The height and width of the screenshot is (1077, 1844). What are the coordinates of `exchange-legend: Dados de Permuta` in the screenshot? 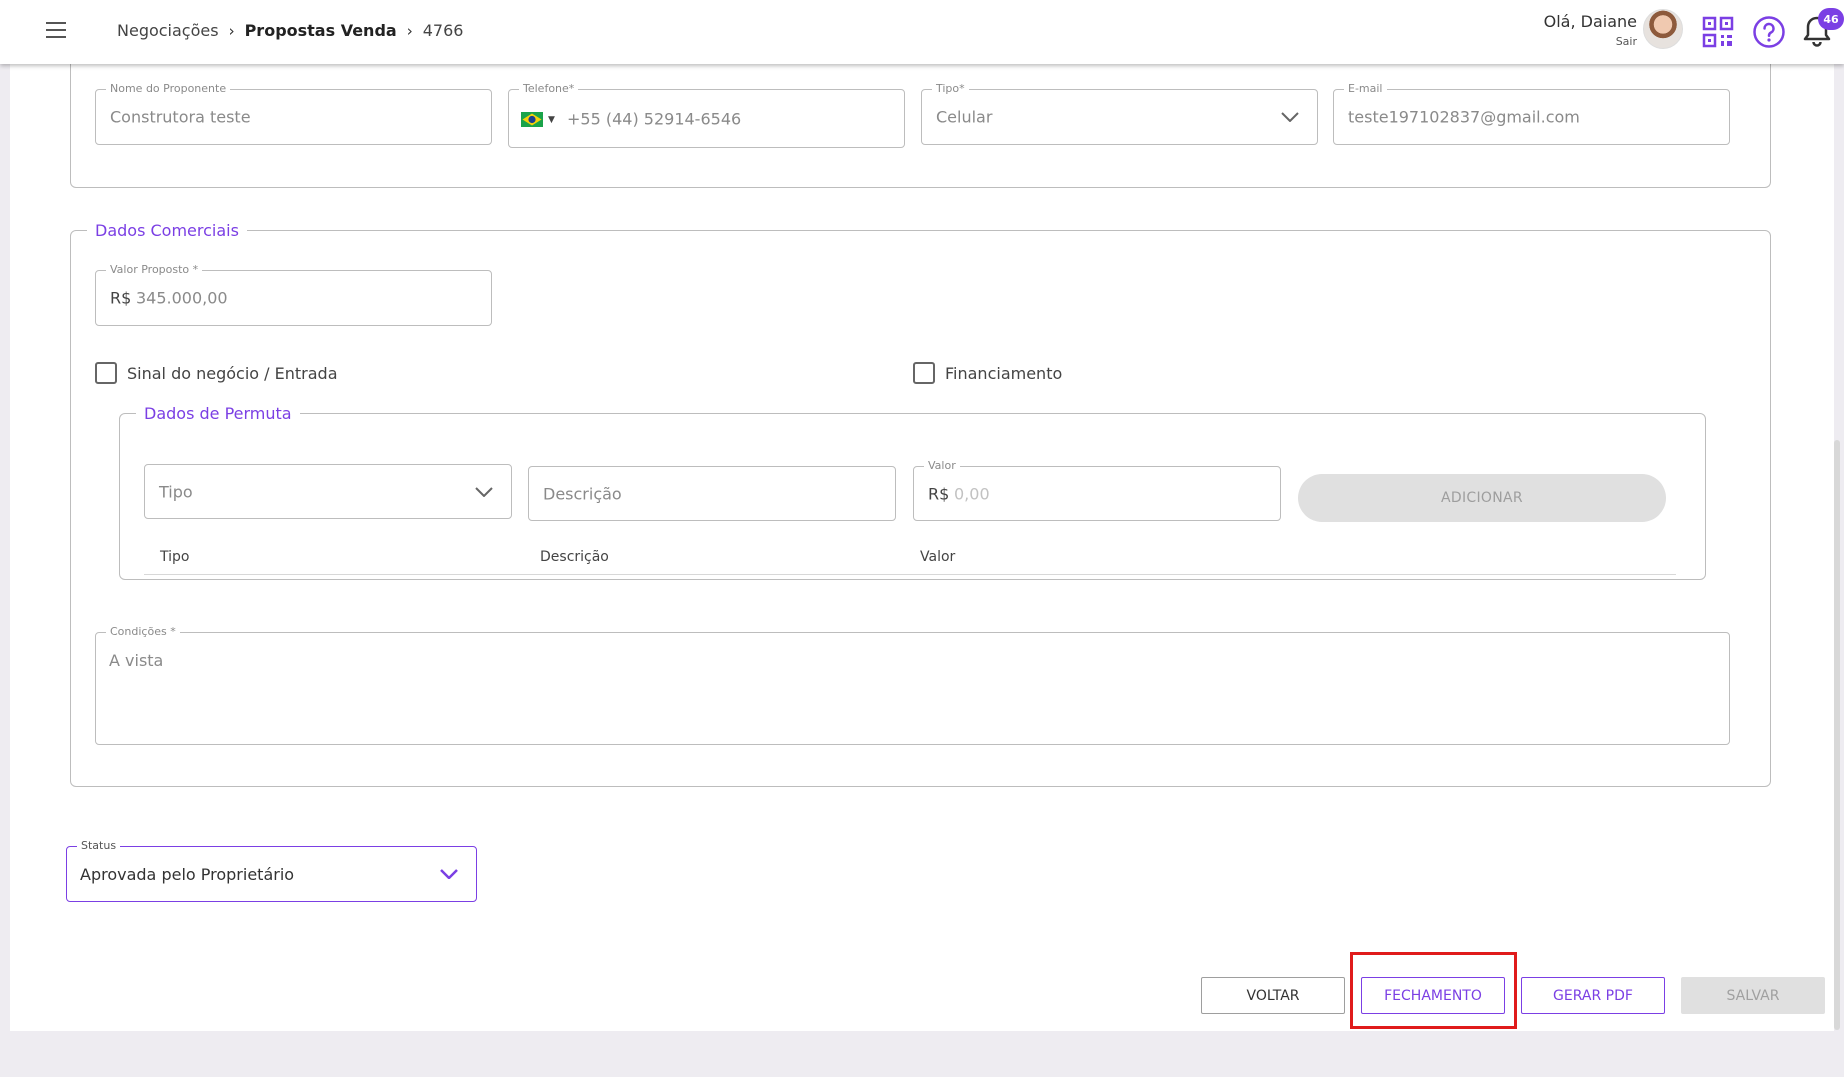 It's located at (218, 413).